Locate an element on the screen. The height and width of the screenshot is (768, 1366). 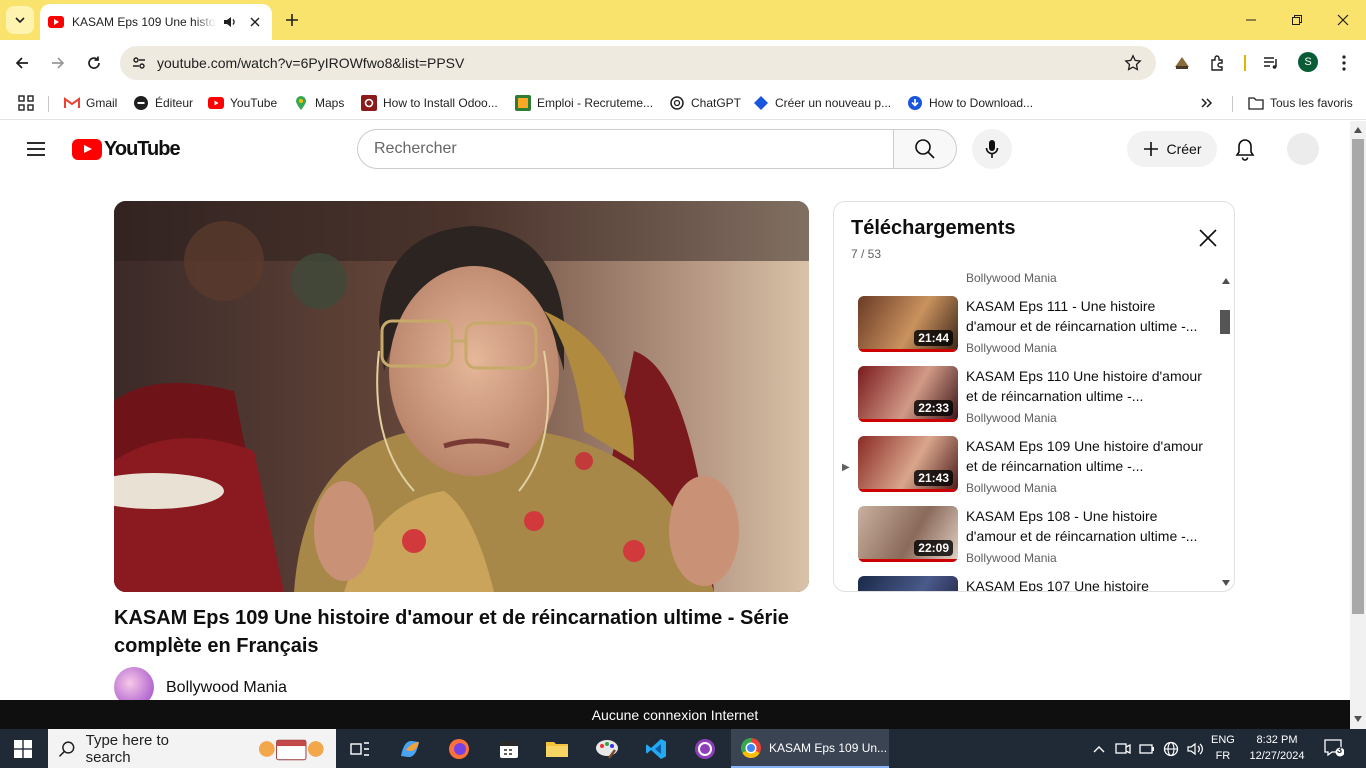
channel-avatar is located at coordinates (134, 683).